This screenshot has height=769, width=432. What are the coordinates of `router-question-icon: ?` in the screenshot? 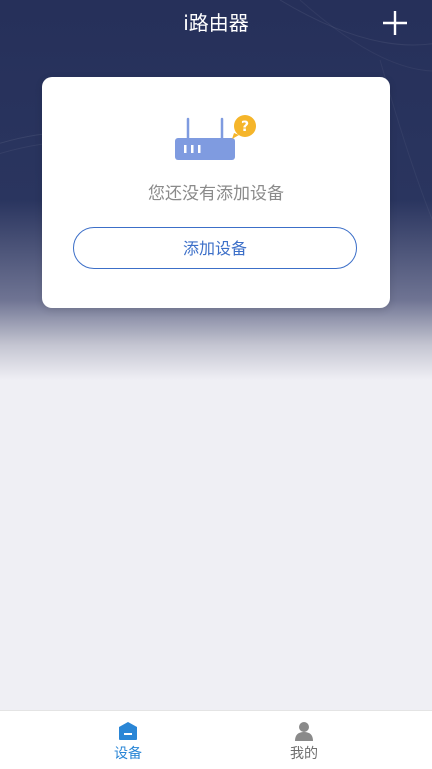 It's located at (217, 141).